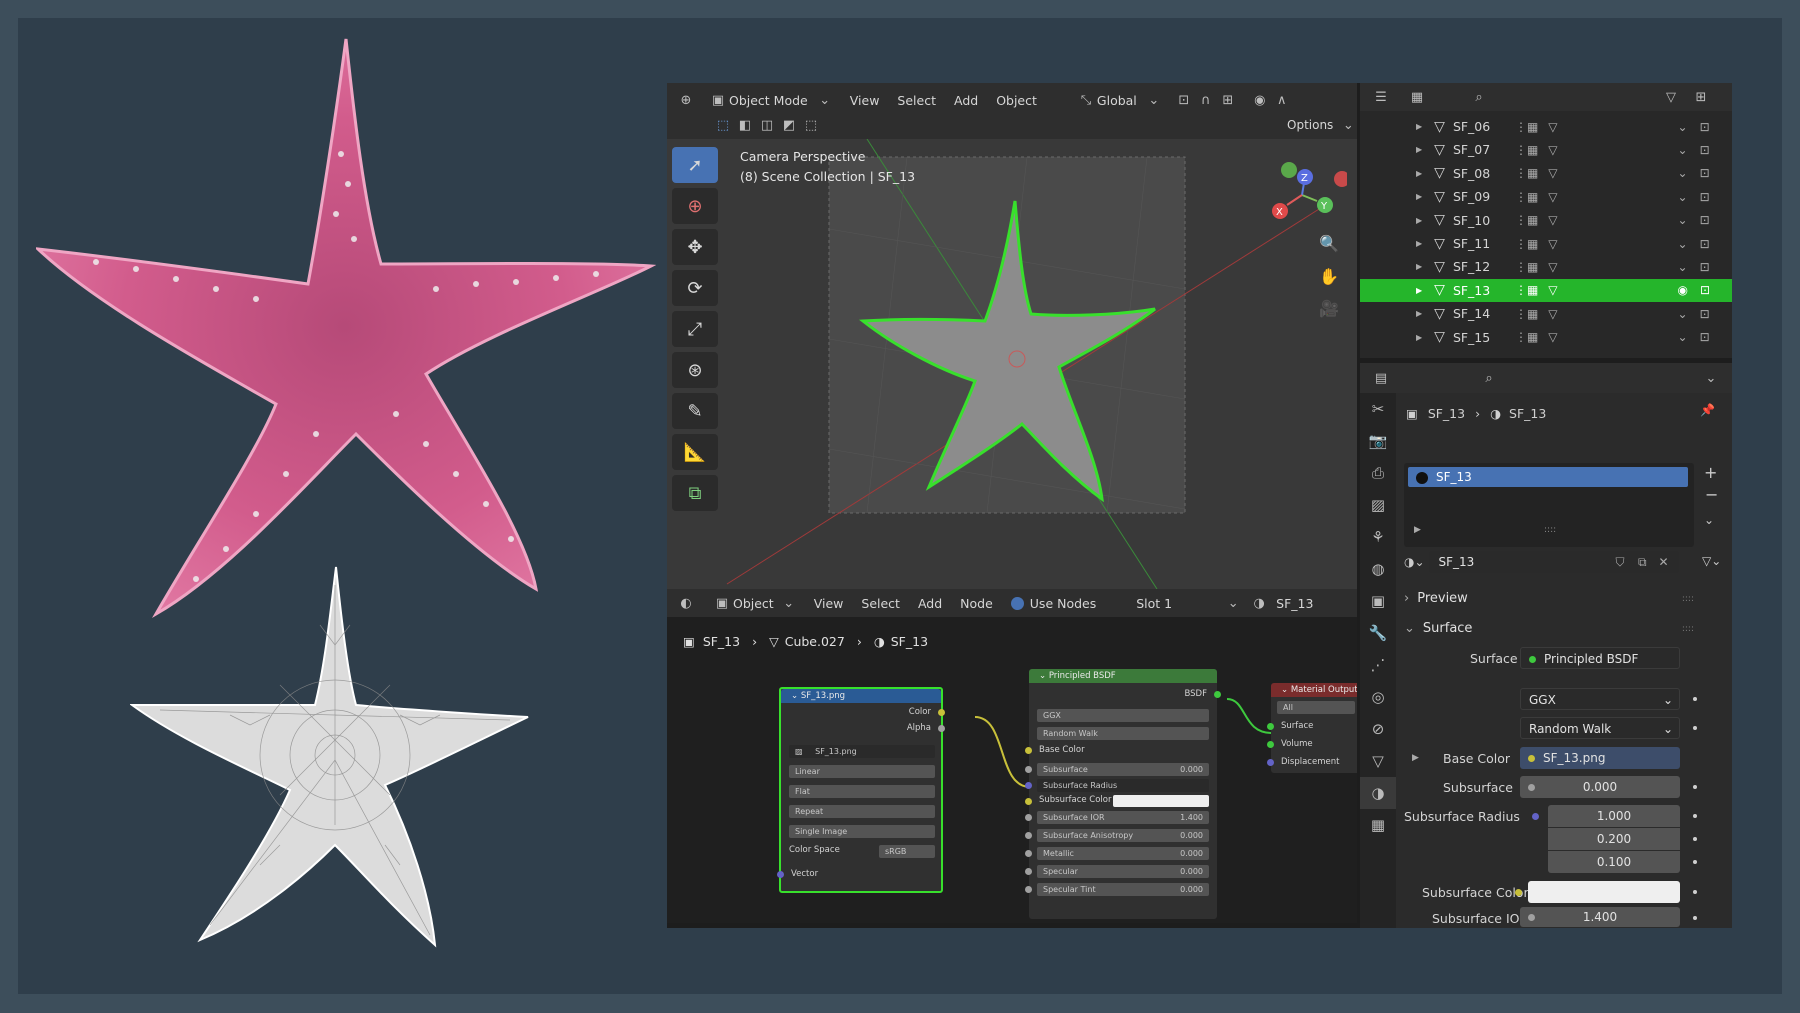 This screenshot has height=1013, width=1800. What do you see at coordinates (1546, 149) in the screenshot?
I see `outliner-row: ▶ ▽ SF_07 ⋮▦ ▽ ⌄ ⊡` at bounding box center [1546, 149].